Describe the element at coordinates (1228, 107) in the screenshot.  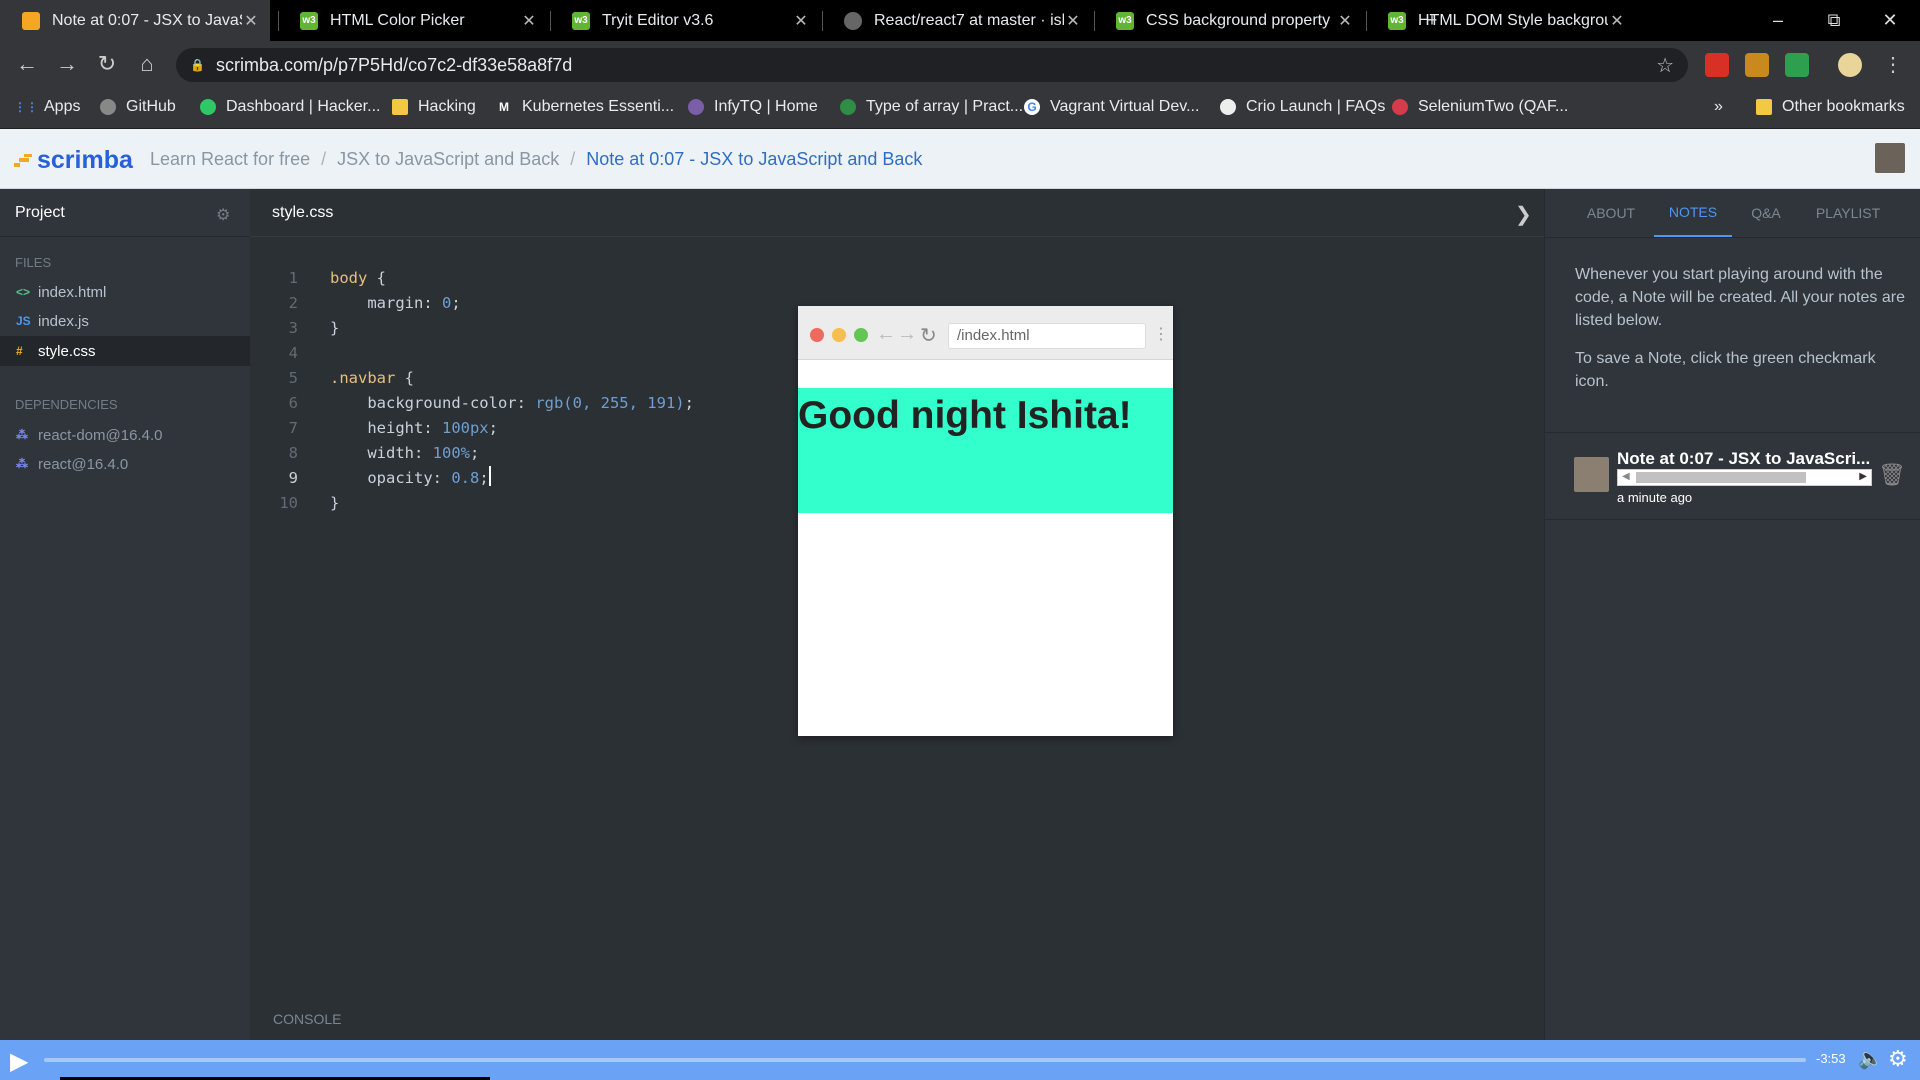
I see `crio-icon` at that location.